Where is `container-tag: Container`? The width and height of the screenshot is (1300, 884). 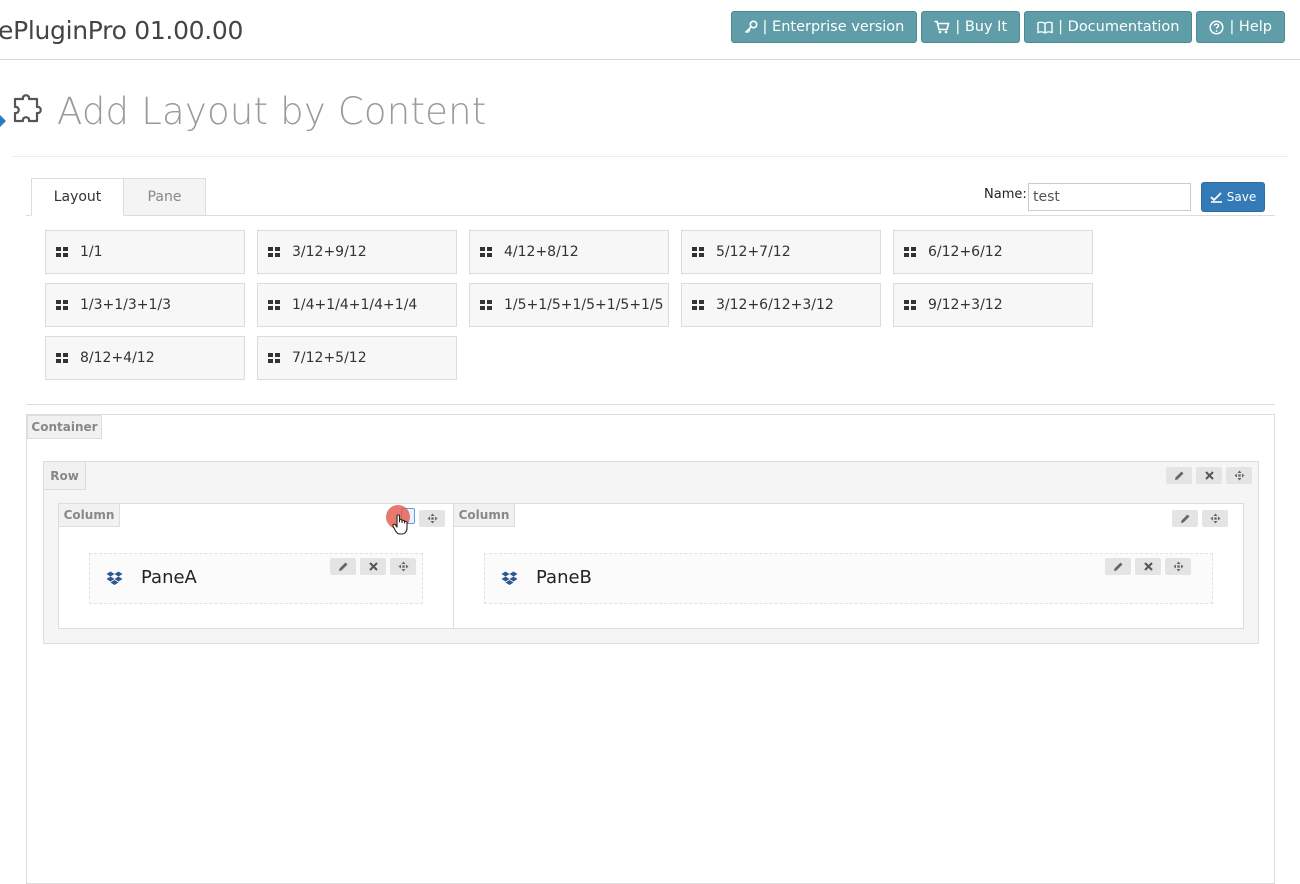
container-tag: Container is located at coordinates (64, 427).